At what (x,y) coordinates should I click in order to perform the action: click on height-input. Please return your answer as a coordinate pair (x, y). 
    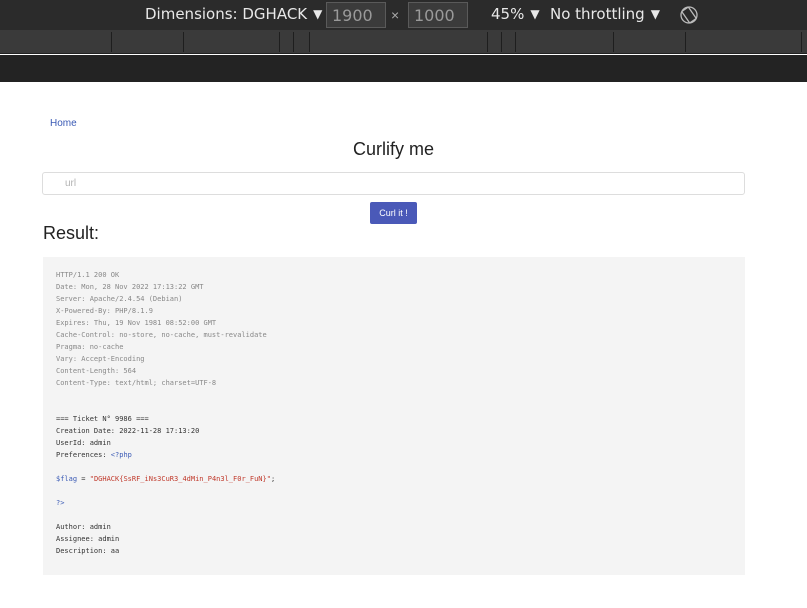
    Looking at the image, I should click on (438, 15).